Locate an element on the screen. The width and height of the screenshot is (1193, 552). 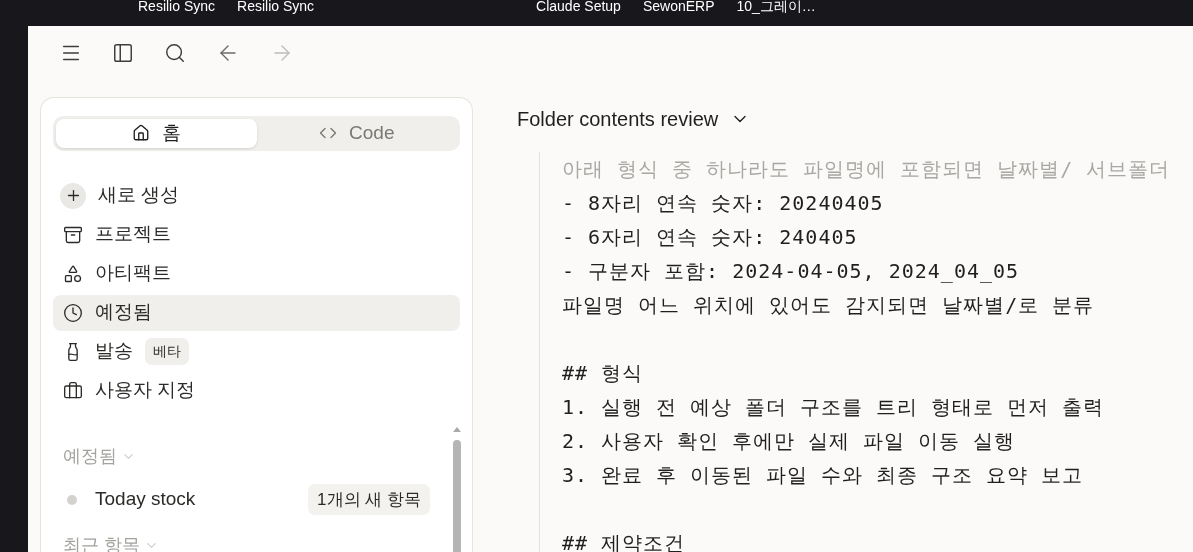
scrollbar is located at coordinates (457, 489).